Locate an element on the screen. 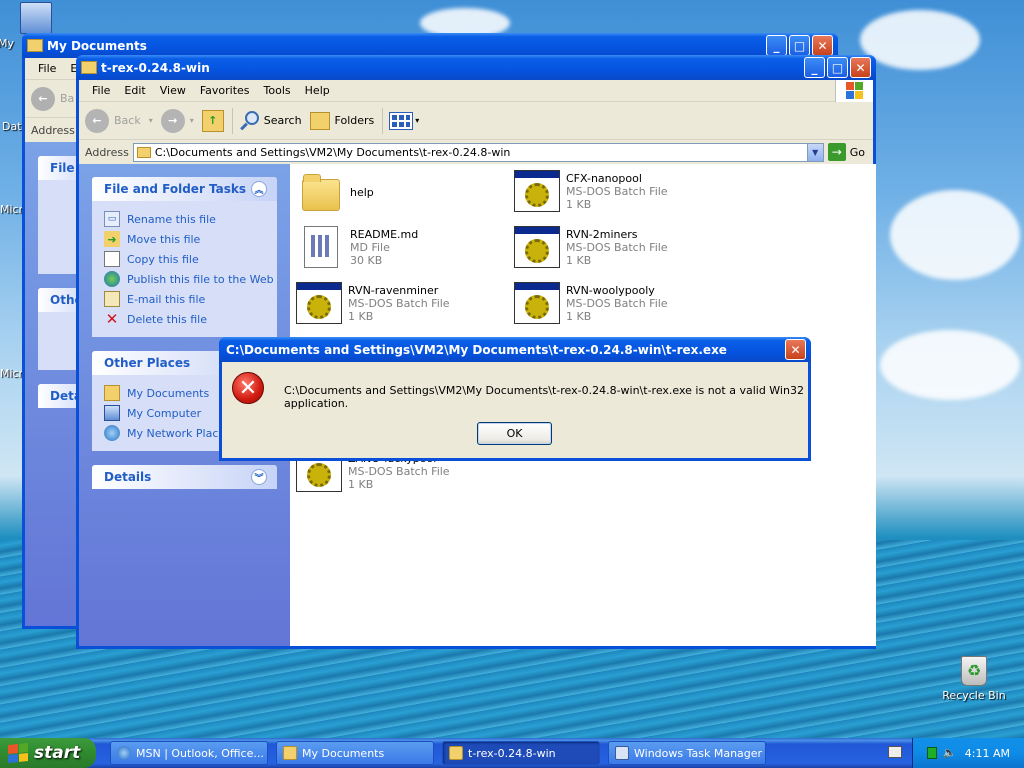  place-label: My Documents is located at coordinates (168, 393).